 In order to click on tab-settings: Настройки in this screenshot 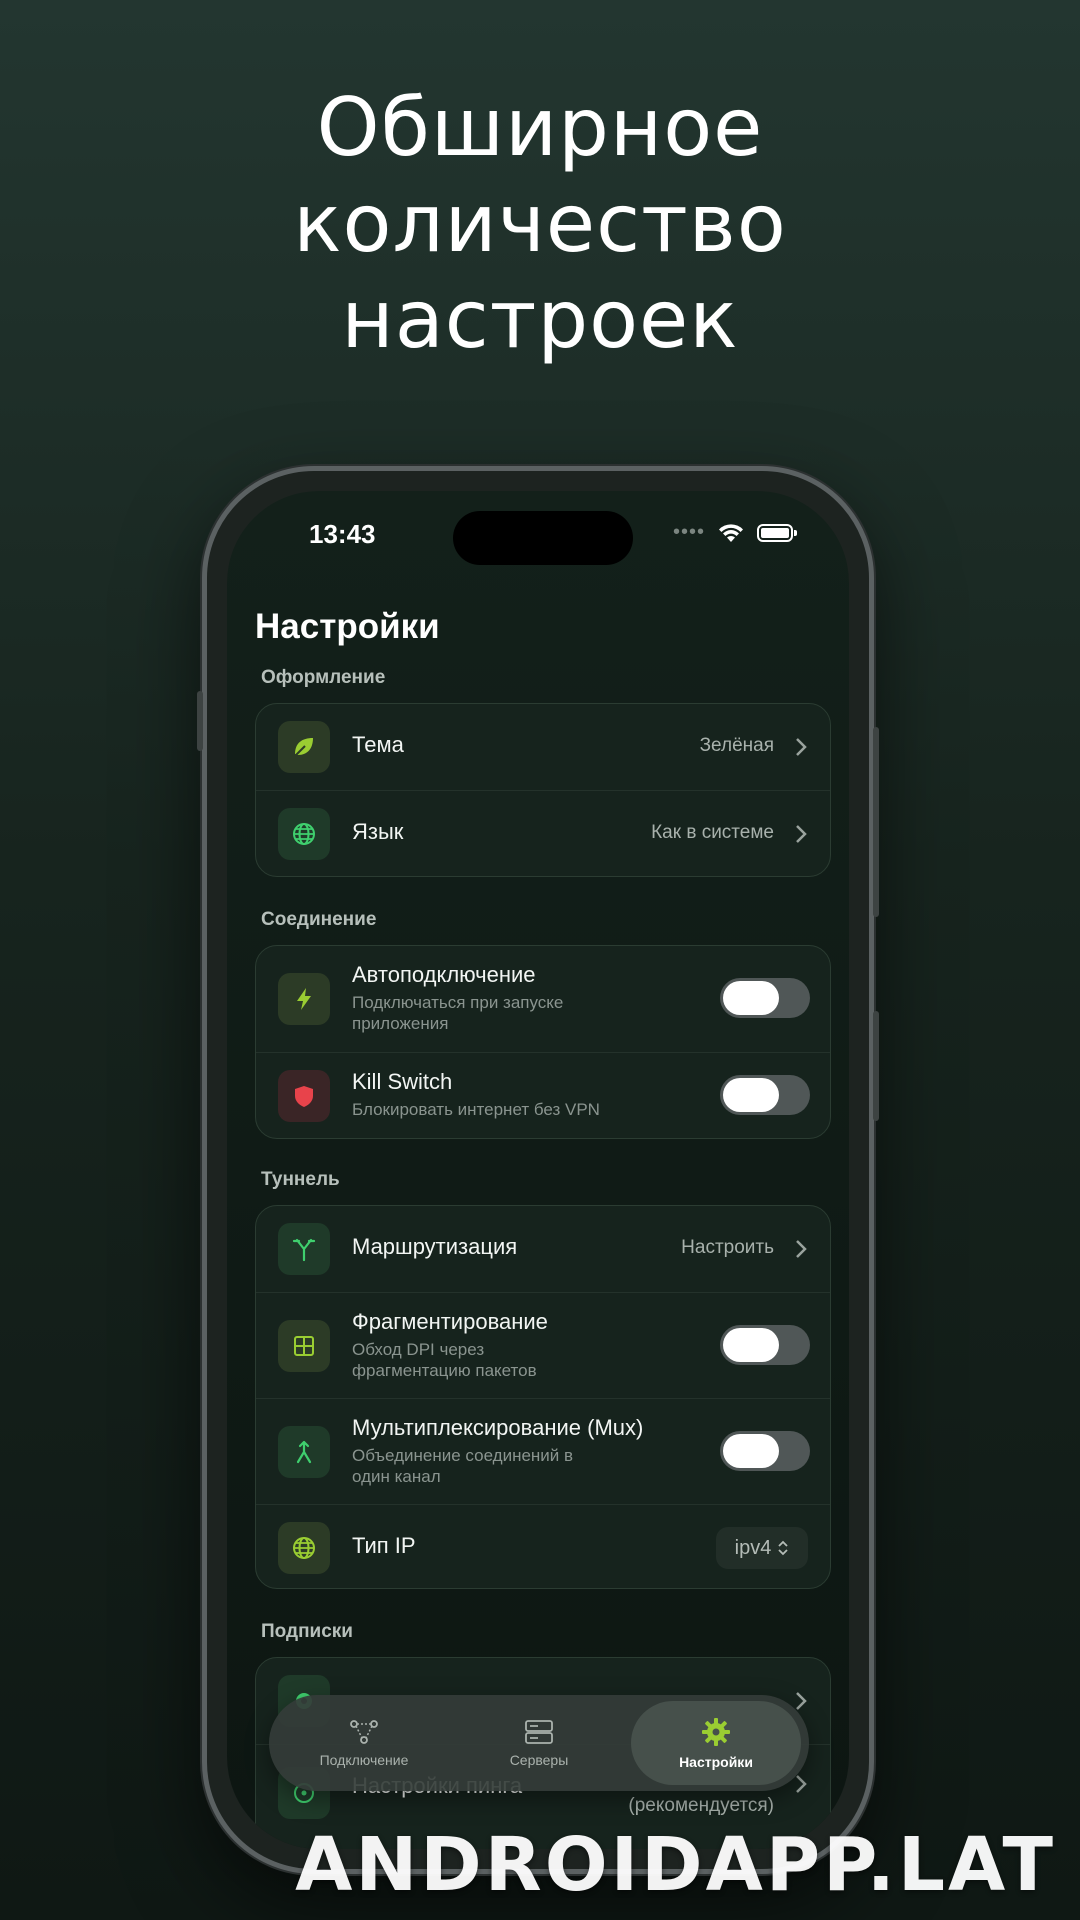, I will do `click(716, 1743)`.